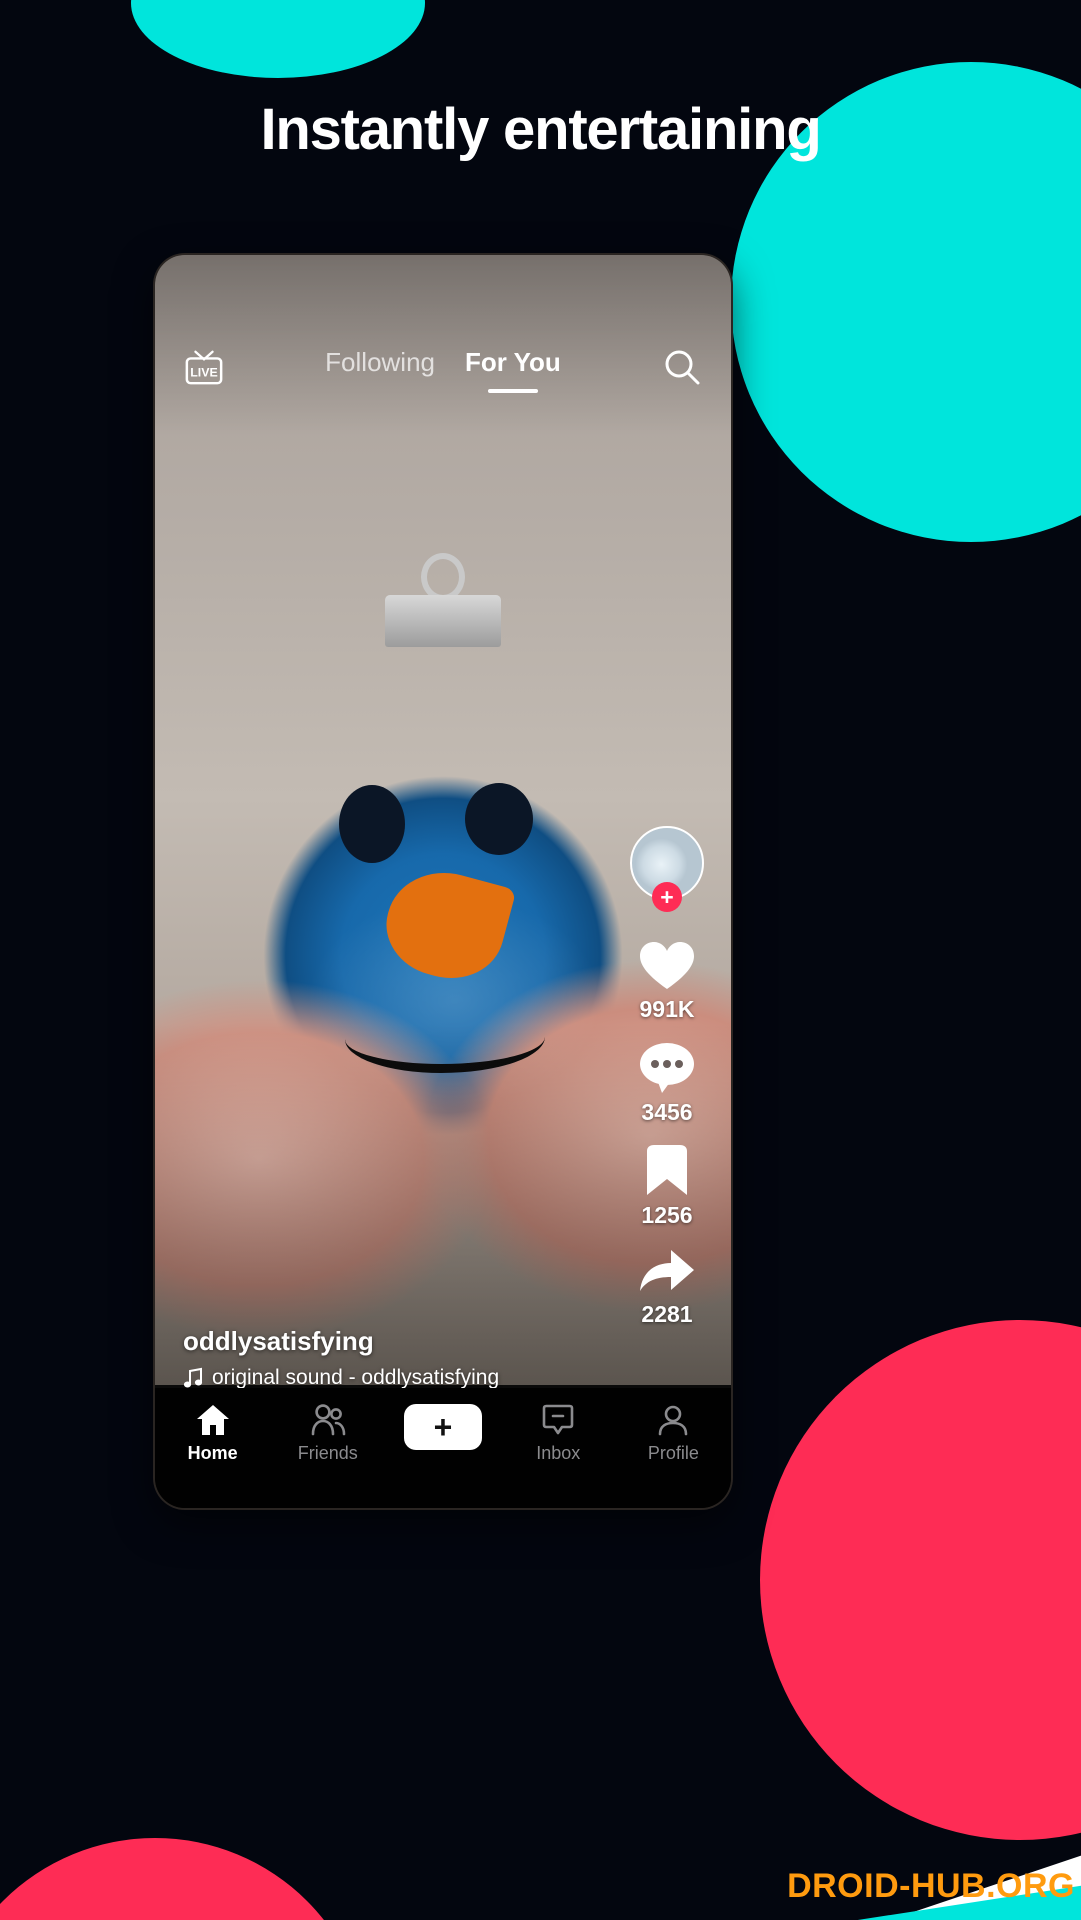  What do you see at coordinates (193, 1377) in the screenshot?
I see `music-note-icon` at bounding box center [193, 1377].